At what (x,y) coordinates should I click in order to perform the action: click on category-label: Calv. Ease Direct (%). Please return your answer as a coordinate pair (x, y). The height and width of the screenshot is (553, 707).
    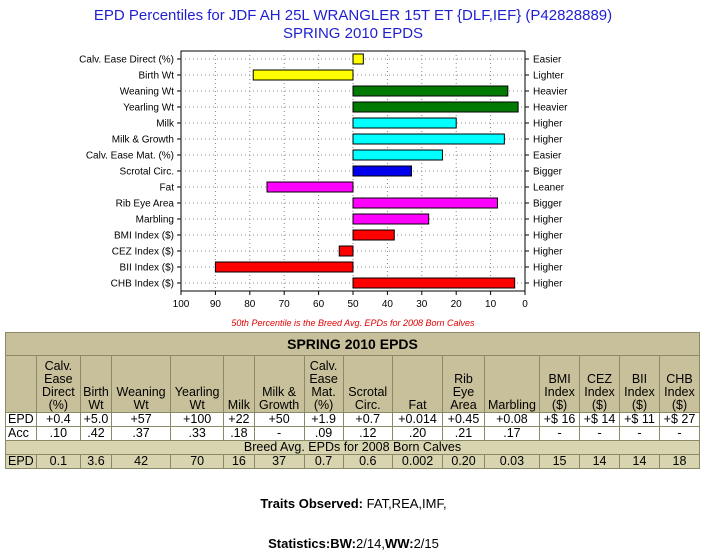
    Looking at the image, I should click on (126, 60).